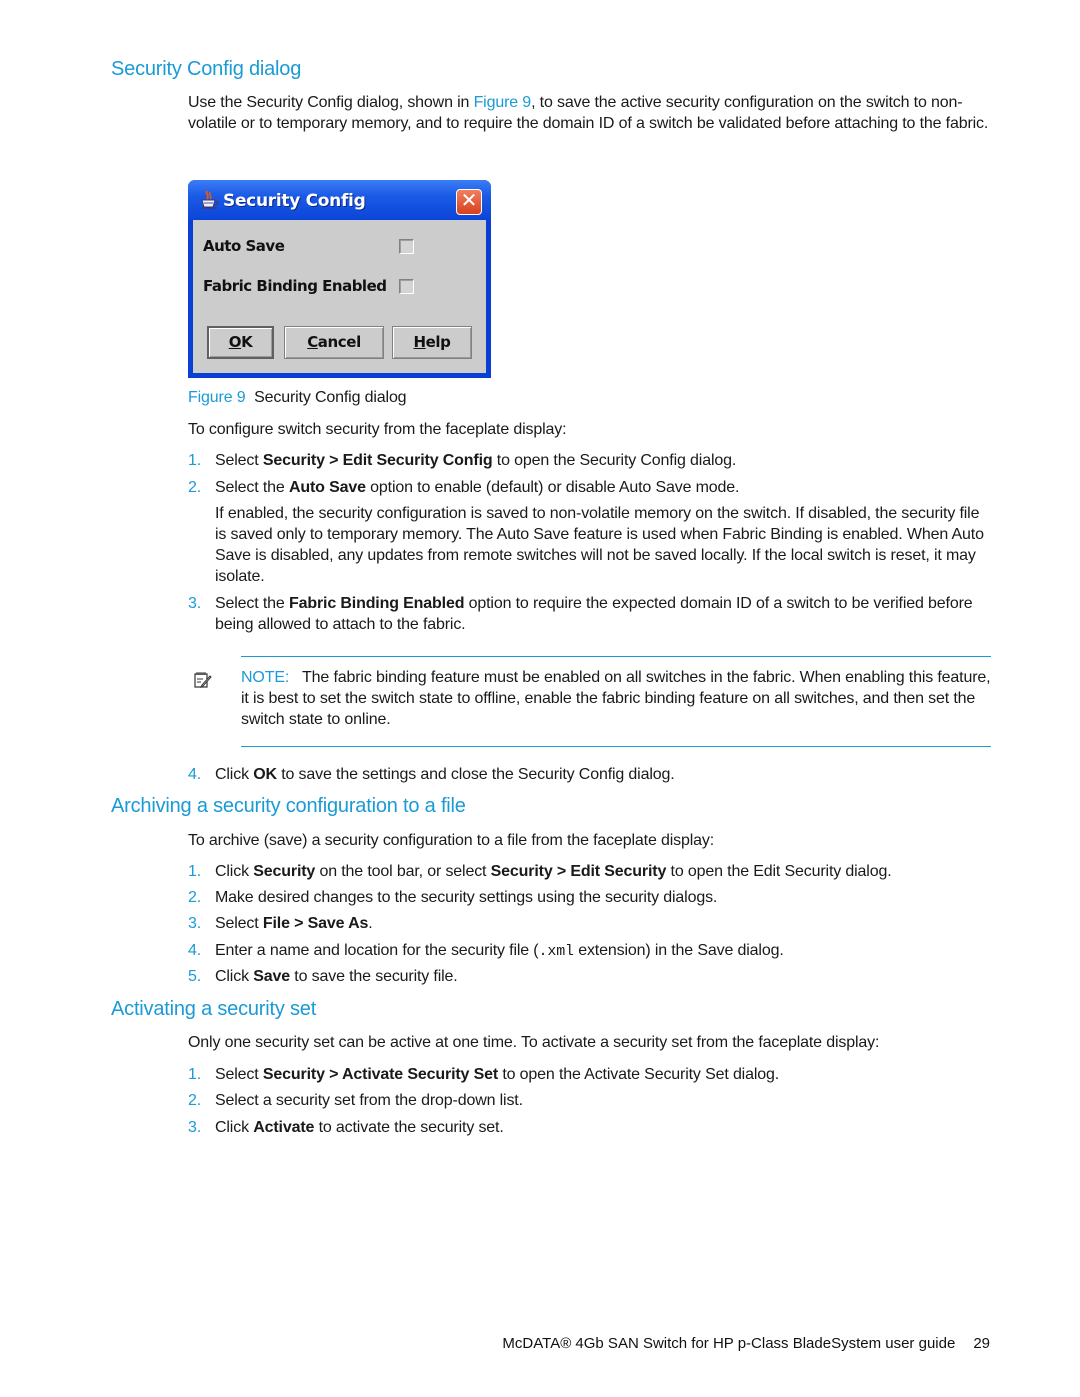 The height and width of the screenshot is (1397, 1080). What do you see at coordinates (380, 1074) in the screenshot?
I see `menu-path: Security > Activate Security Set` at bounding box center [380, 1074].